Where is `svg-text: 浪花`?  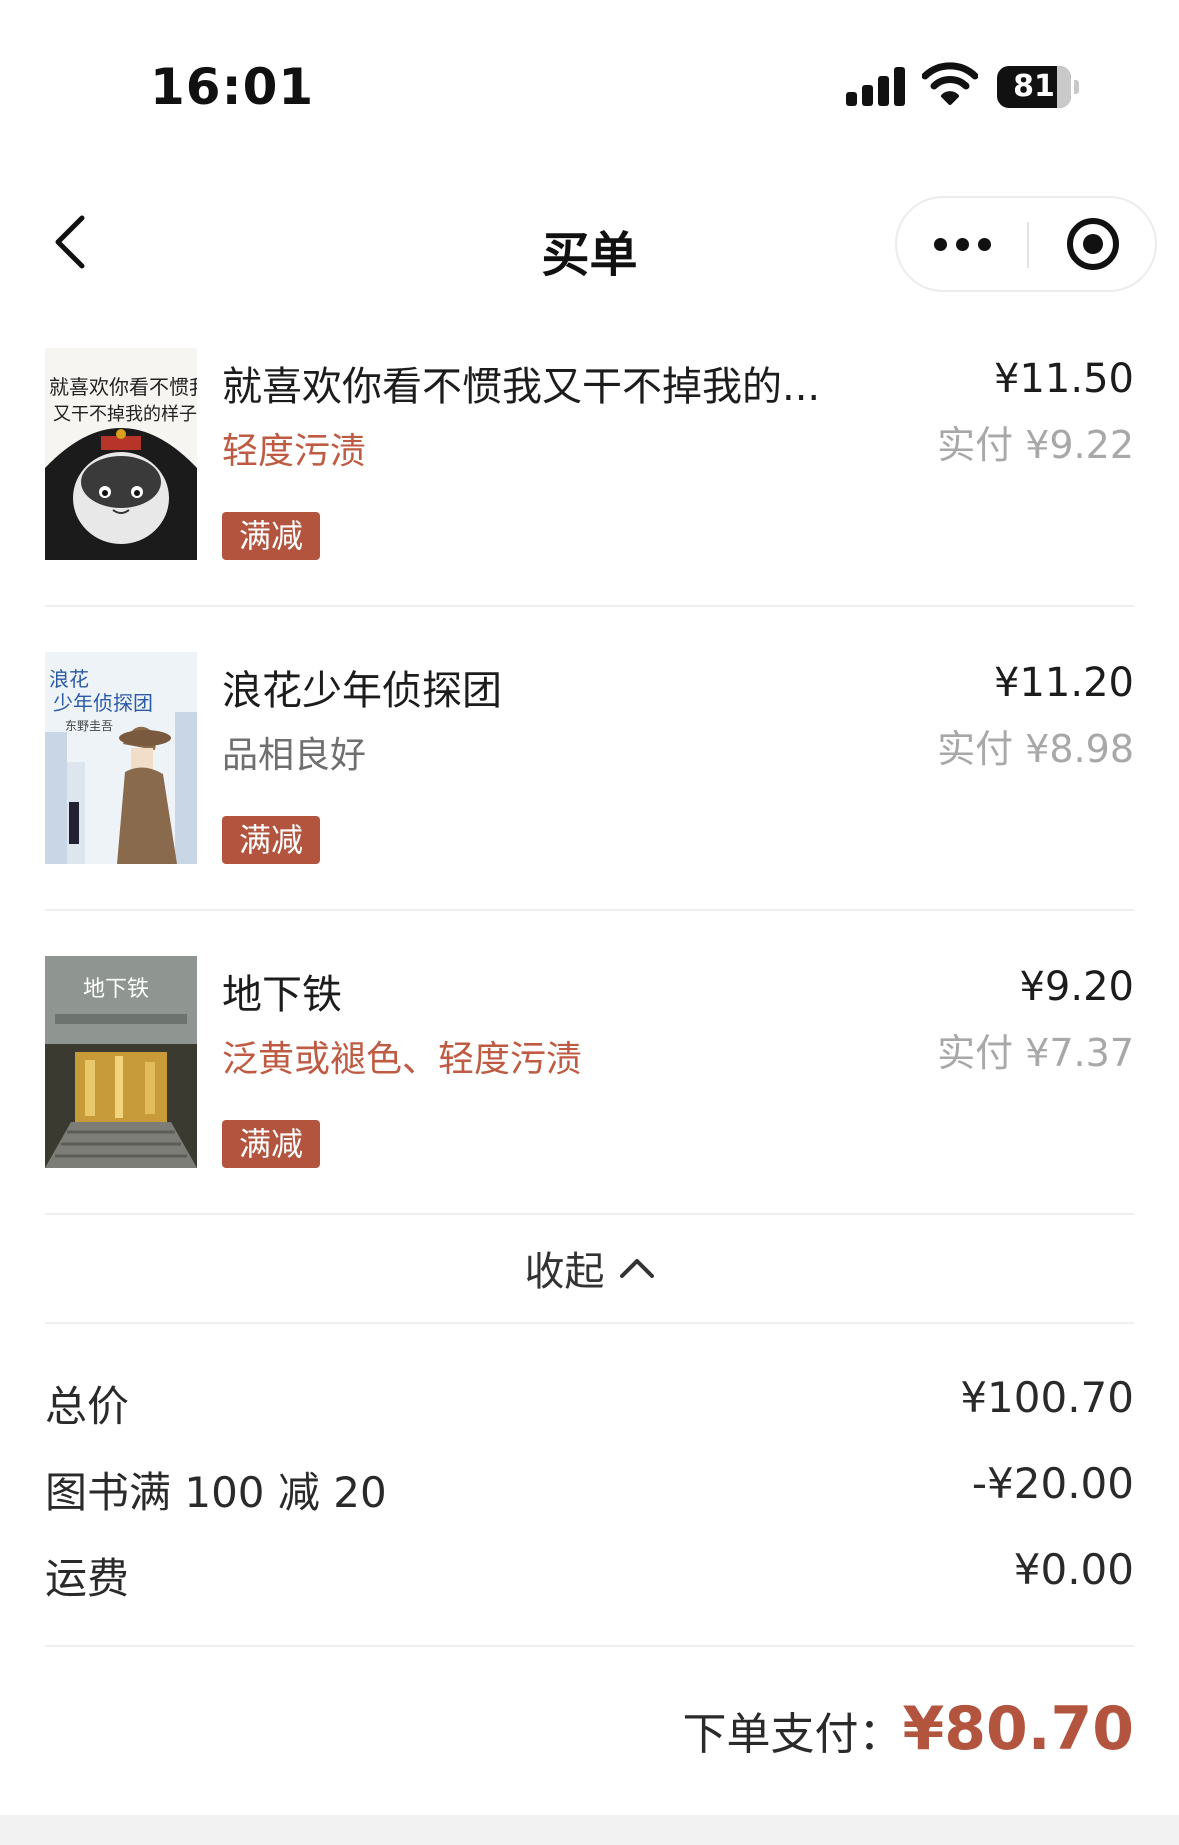 svg-text: 浪花 is located at coordinates (69, 679).